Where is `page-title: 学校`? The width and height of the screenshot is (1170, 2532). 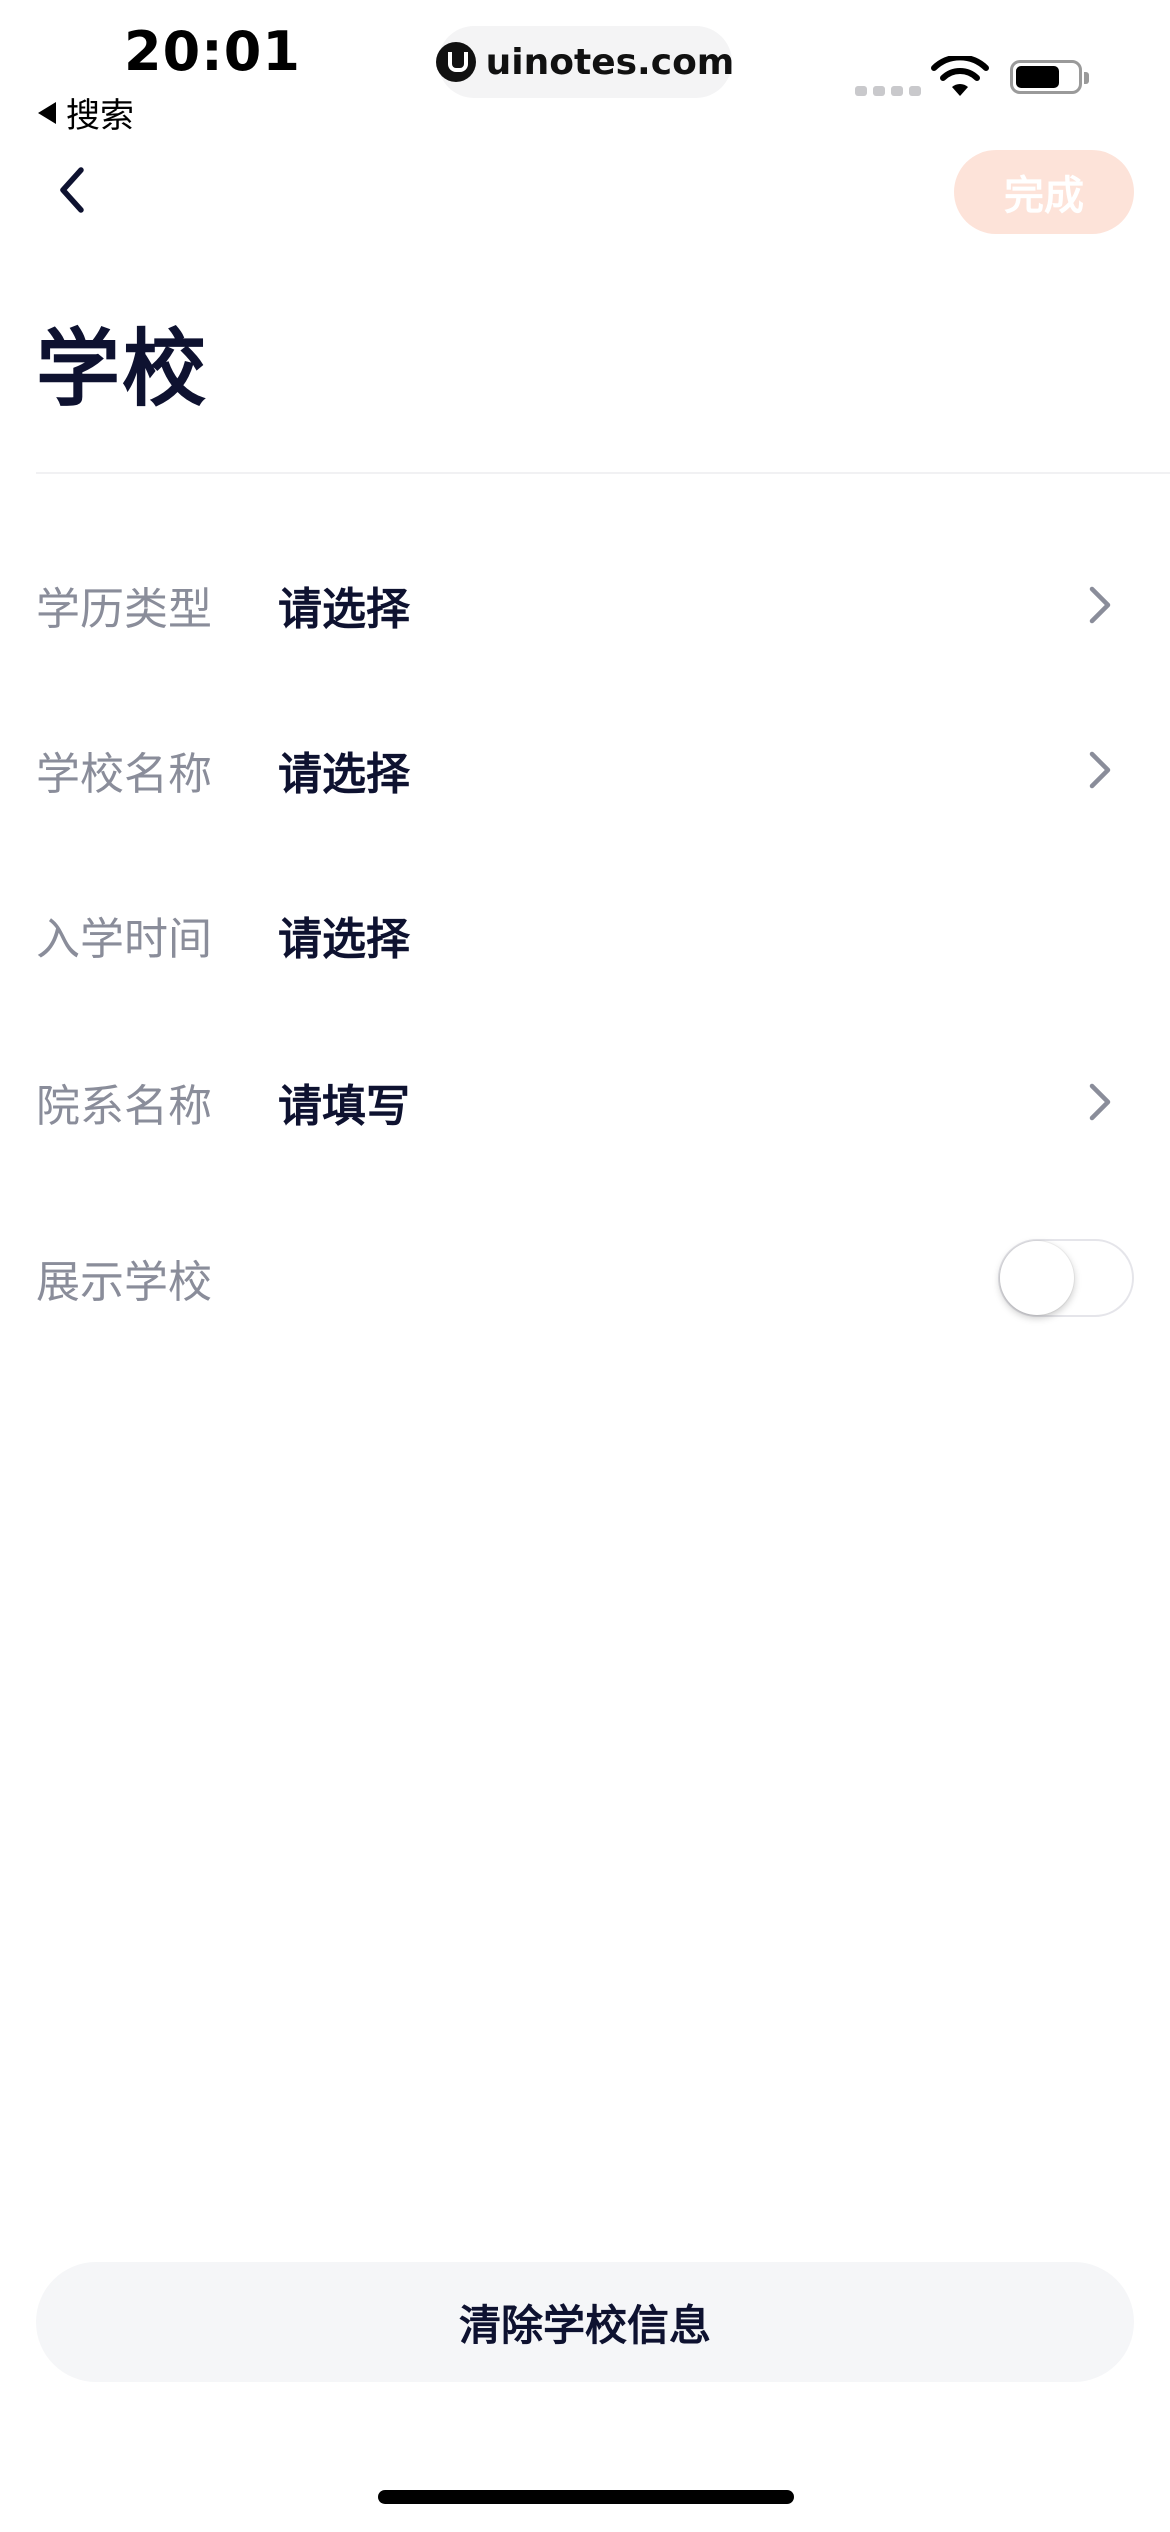 page-title: 学校 is located at coordinates (122, 369).